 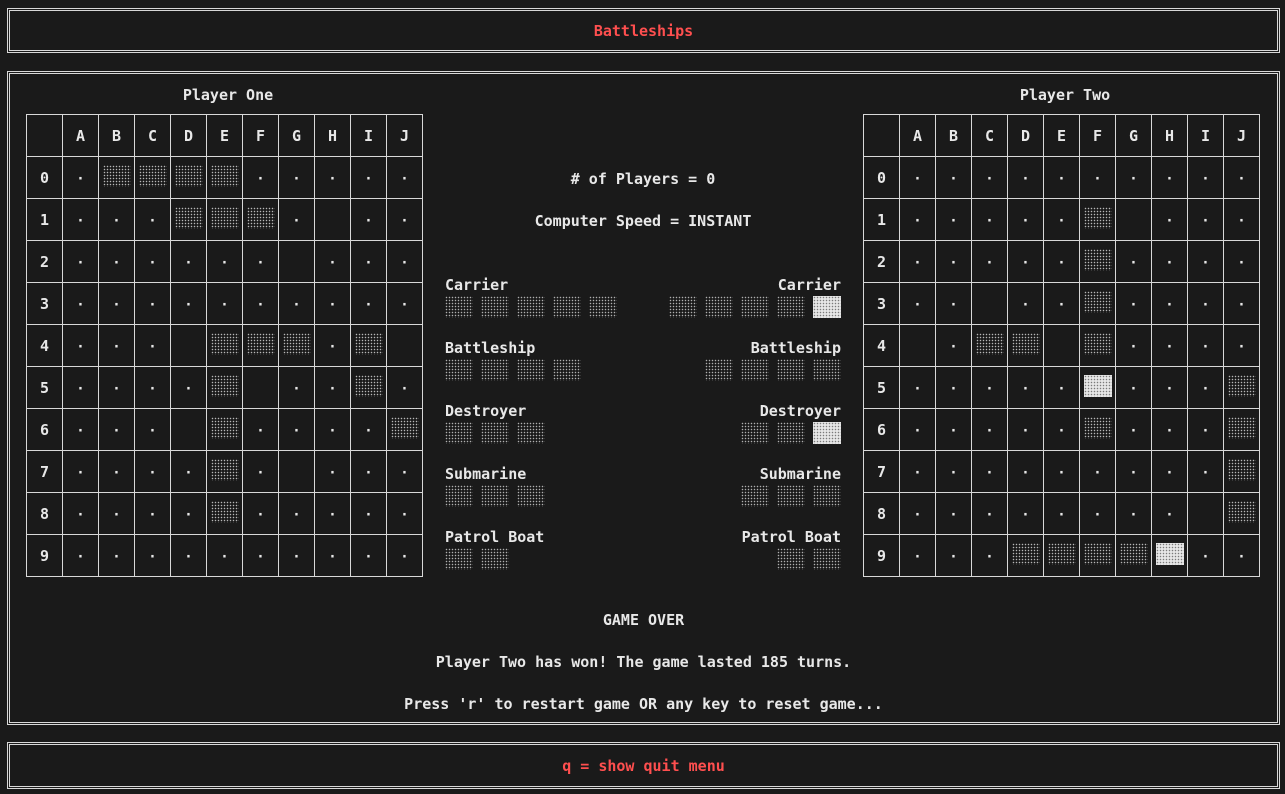 I want to click on row-header: 3, so click(x=44, y=303).